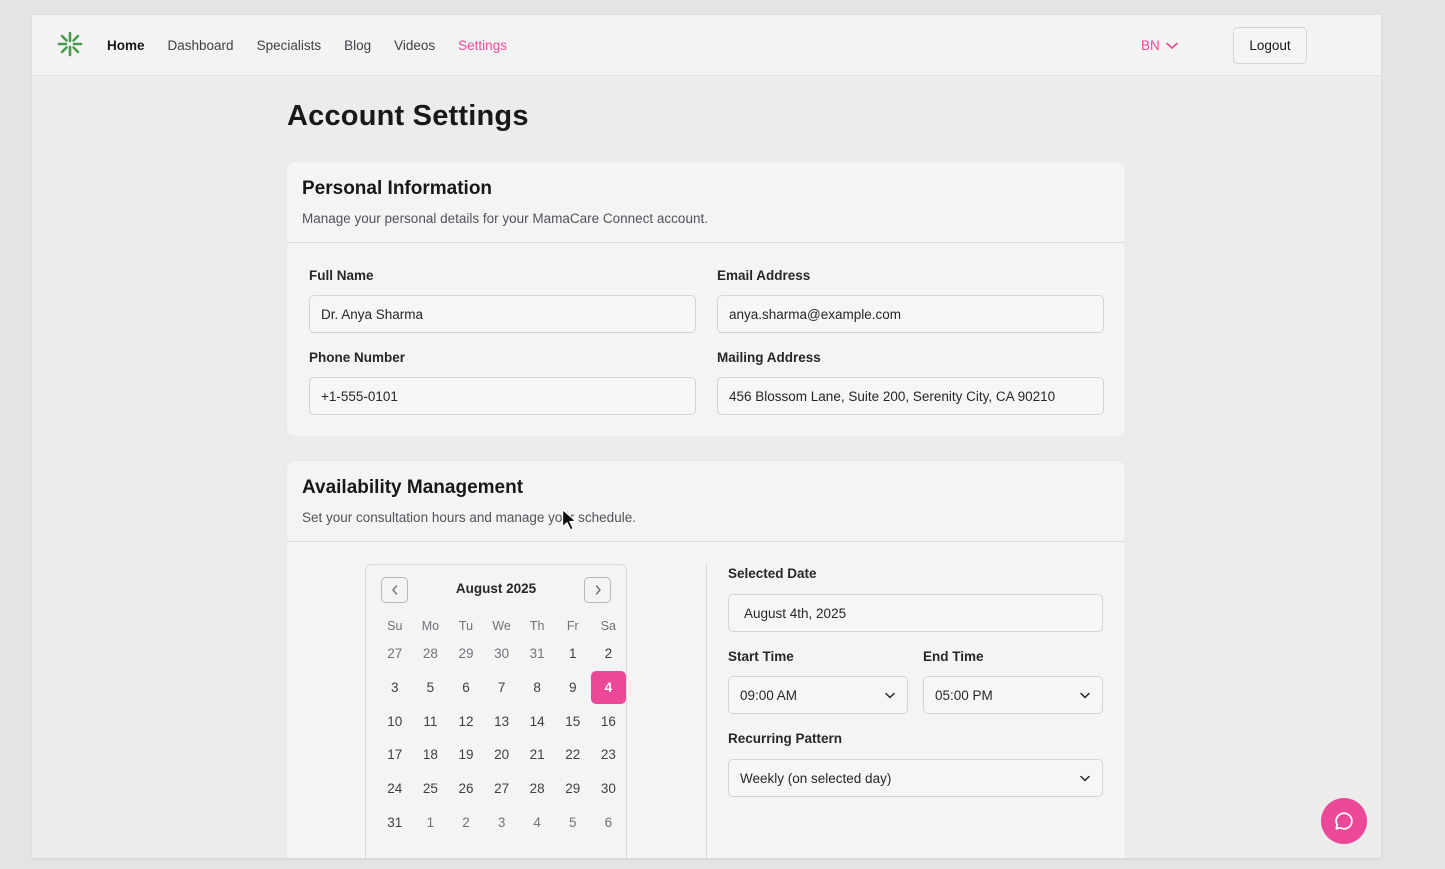 This screenshot has width=1445, height=869. I want to click on email-input: anya.sharma@example.com, so click(910, 314).